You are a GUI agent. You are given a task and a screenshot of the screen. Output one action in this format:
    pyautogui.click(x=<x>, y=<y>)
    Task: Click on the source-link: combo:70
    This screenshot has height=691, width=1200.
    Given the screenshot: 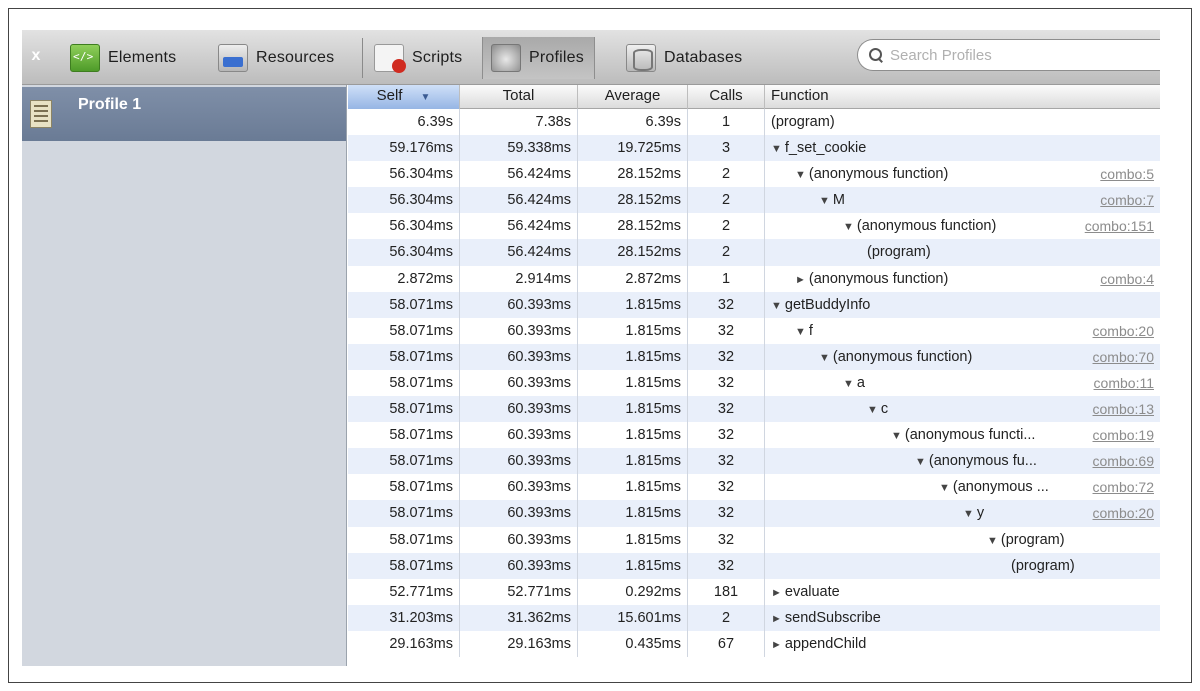 What is the action you would take?
    pyautogui.click(x=1123, y=357)
    